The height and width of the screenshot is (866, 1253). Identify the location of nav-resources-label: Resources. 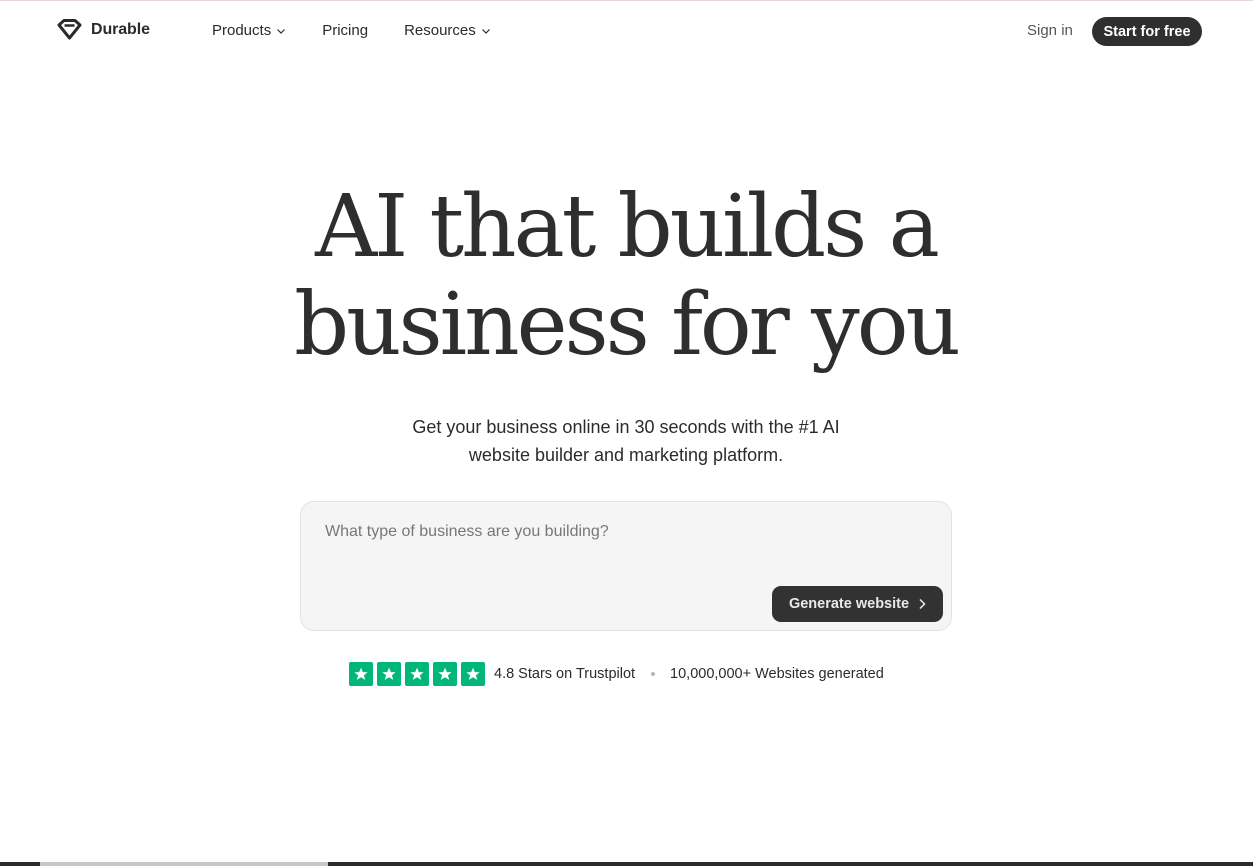
(440, 30).